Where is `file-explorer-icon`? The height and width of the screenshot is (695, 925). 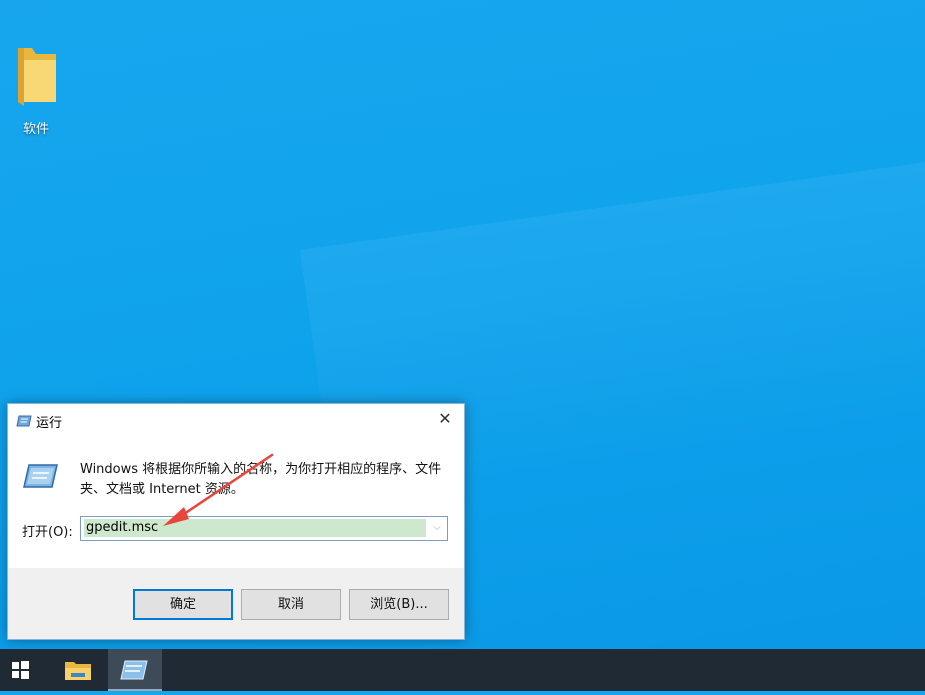 file-explorer-icon is located at coordinates (78, 671).